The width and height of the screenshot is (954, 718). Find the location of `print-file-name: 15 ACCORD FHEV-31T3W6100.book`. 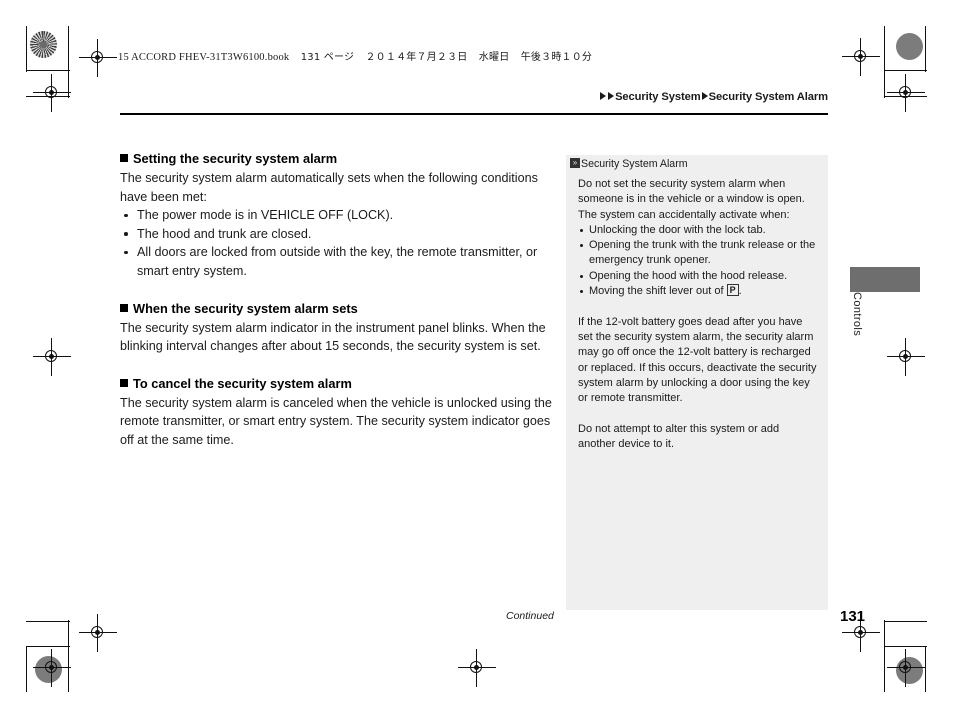

print-file-name: 15 ACCORD FHEV-31T3W6100.book is located at coordinates (204, 57).